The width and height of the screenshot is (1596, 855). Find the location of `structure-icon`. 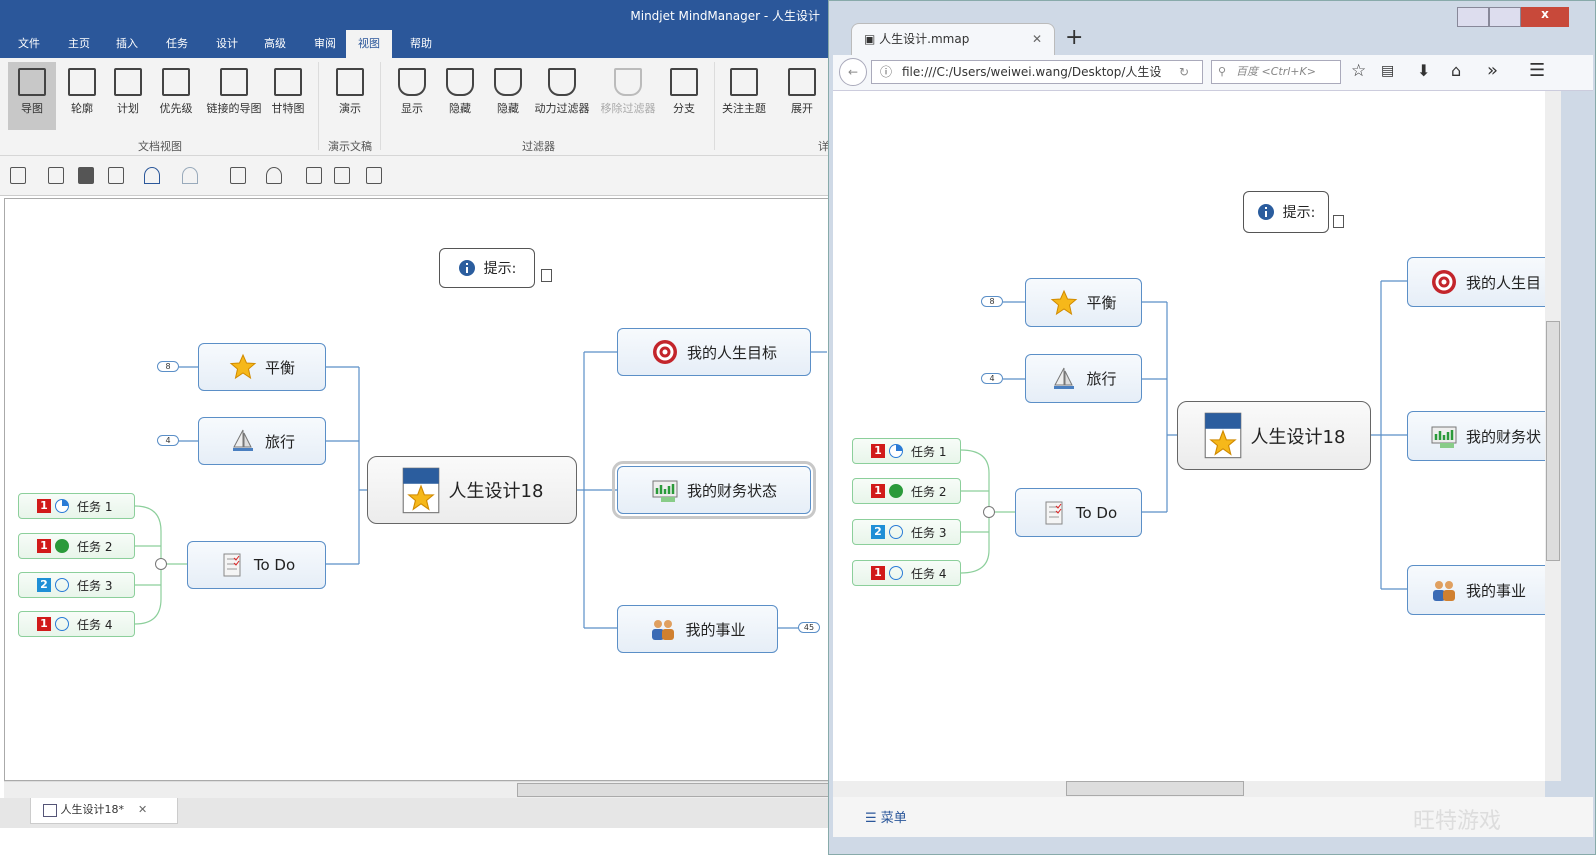

structure-icon is located at coordinates (374, 175).